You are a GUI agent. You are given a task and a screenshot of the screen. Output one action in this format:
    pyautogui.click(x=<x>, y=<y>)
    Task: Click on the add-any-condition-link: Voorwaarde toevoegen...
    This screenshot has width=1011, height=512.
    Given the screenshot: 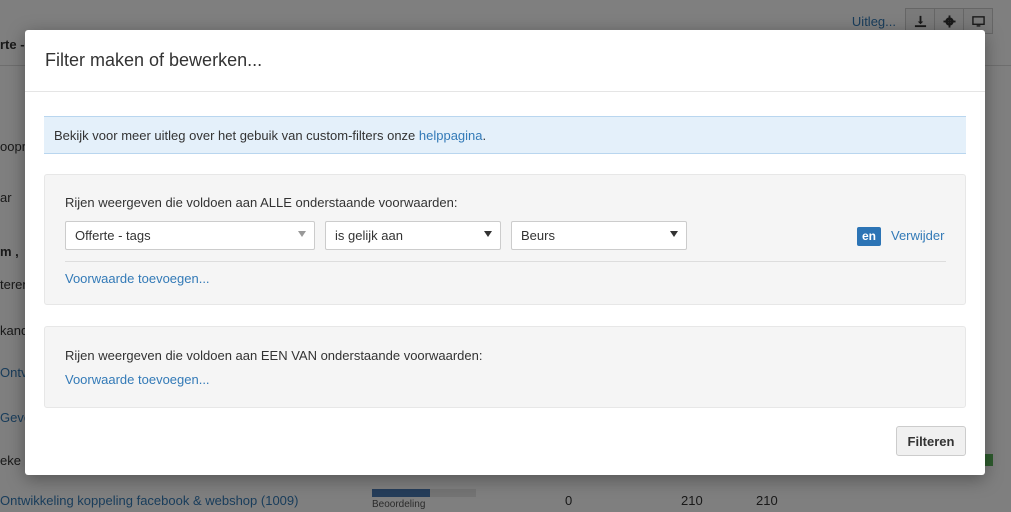 What is the action you would take?
    pyautogui.click(x=137, y=379)
    